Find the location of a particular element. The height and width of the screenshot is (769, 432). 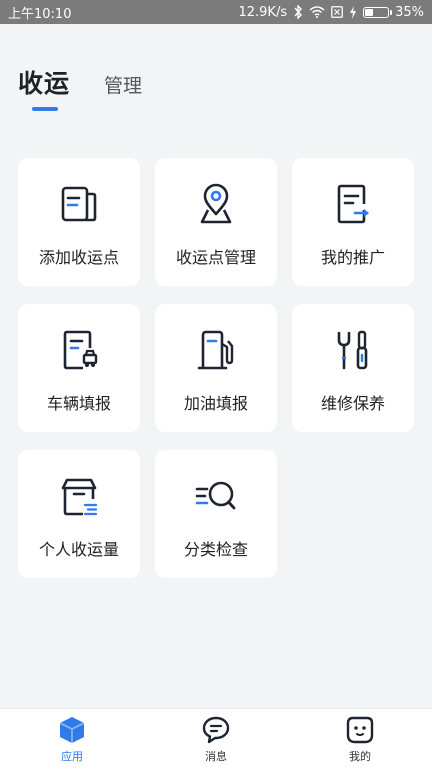

tools-icon is located at coordinates (352, 350).